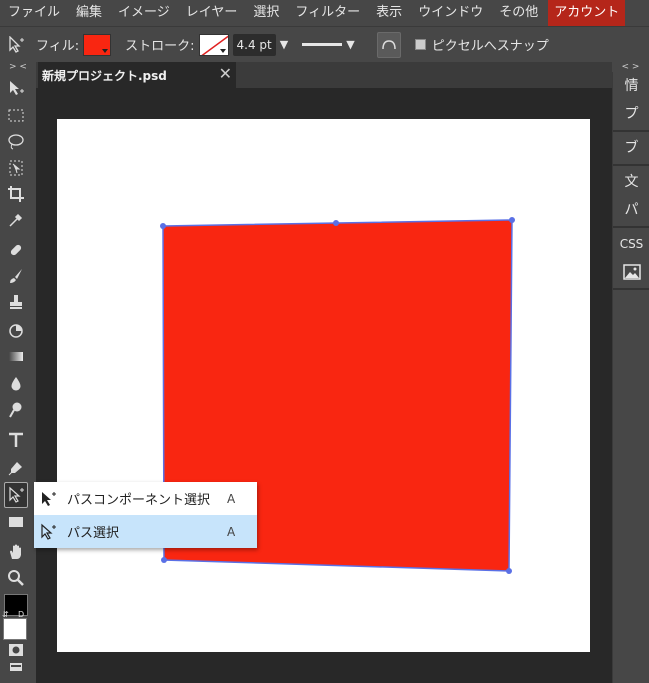  What do you see at coordinates (58, 46) in the screenshot?
I see `fill-label: フィル:` at bounding box center [58, 46].